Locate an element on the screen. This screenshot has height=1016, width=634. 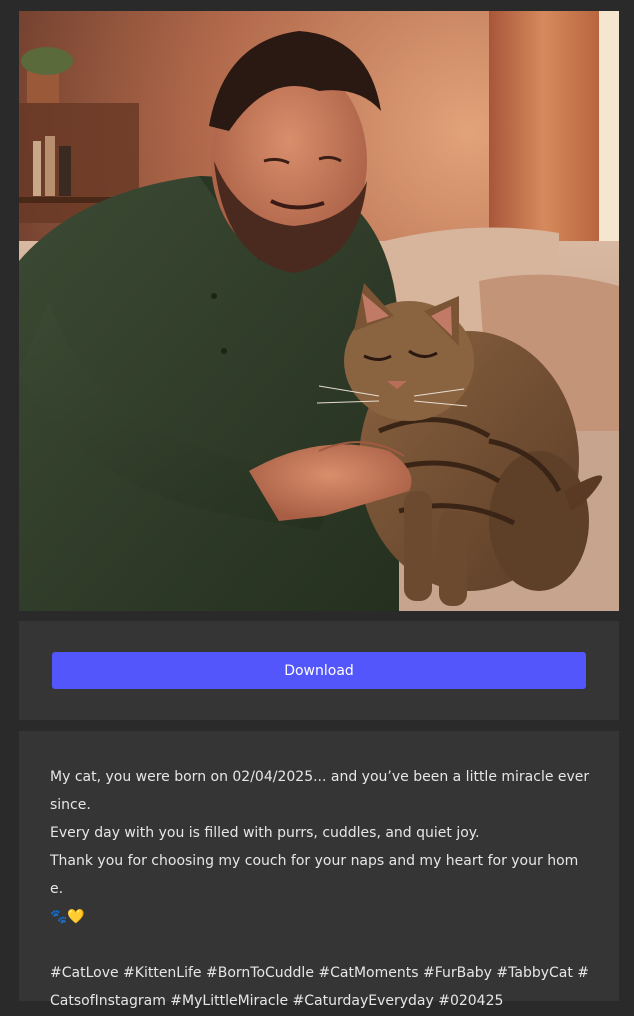
plant-leaves is located at coordinates (47, 61).